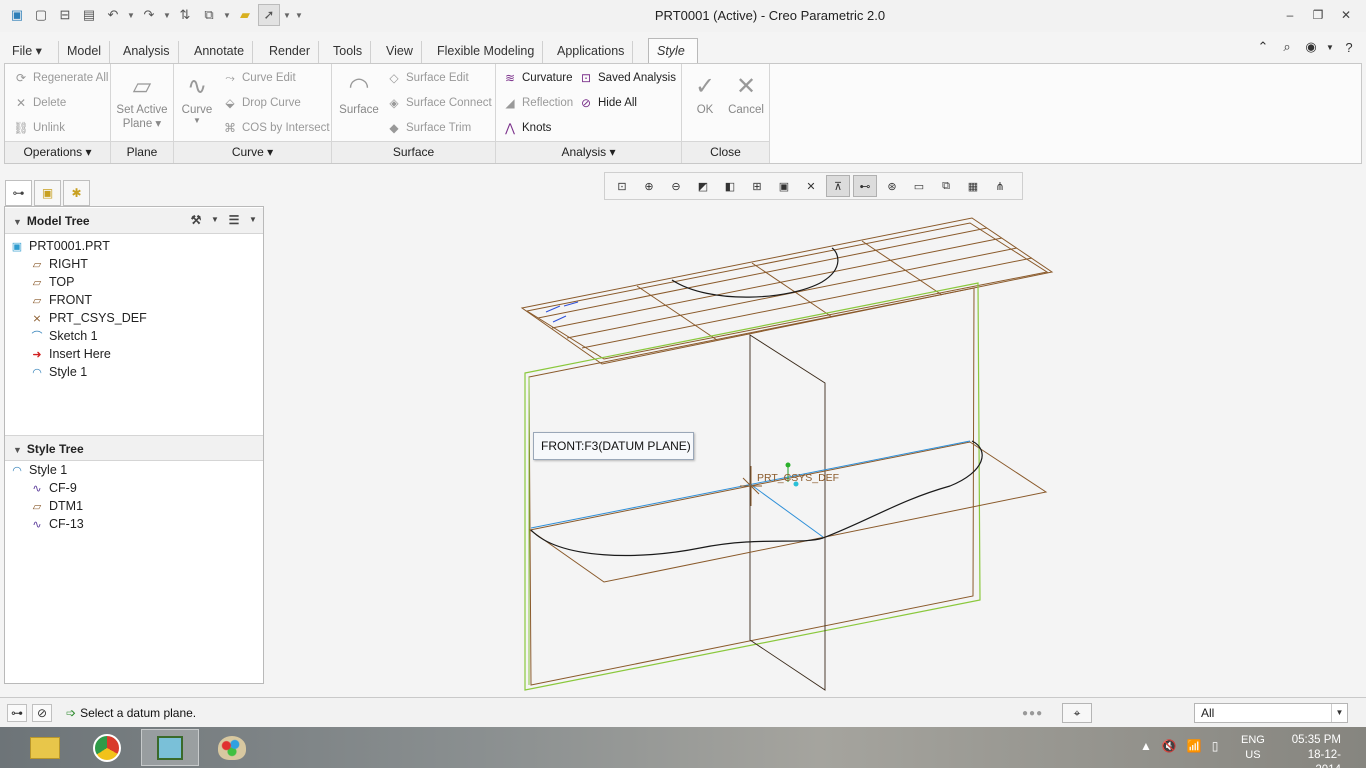 This screenshot has width=1366, height=768. Describe the element at coordinates (1215, 746) in the screenshot. I see `battery-icon: ▯` at that location.